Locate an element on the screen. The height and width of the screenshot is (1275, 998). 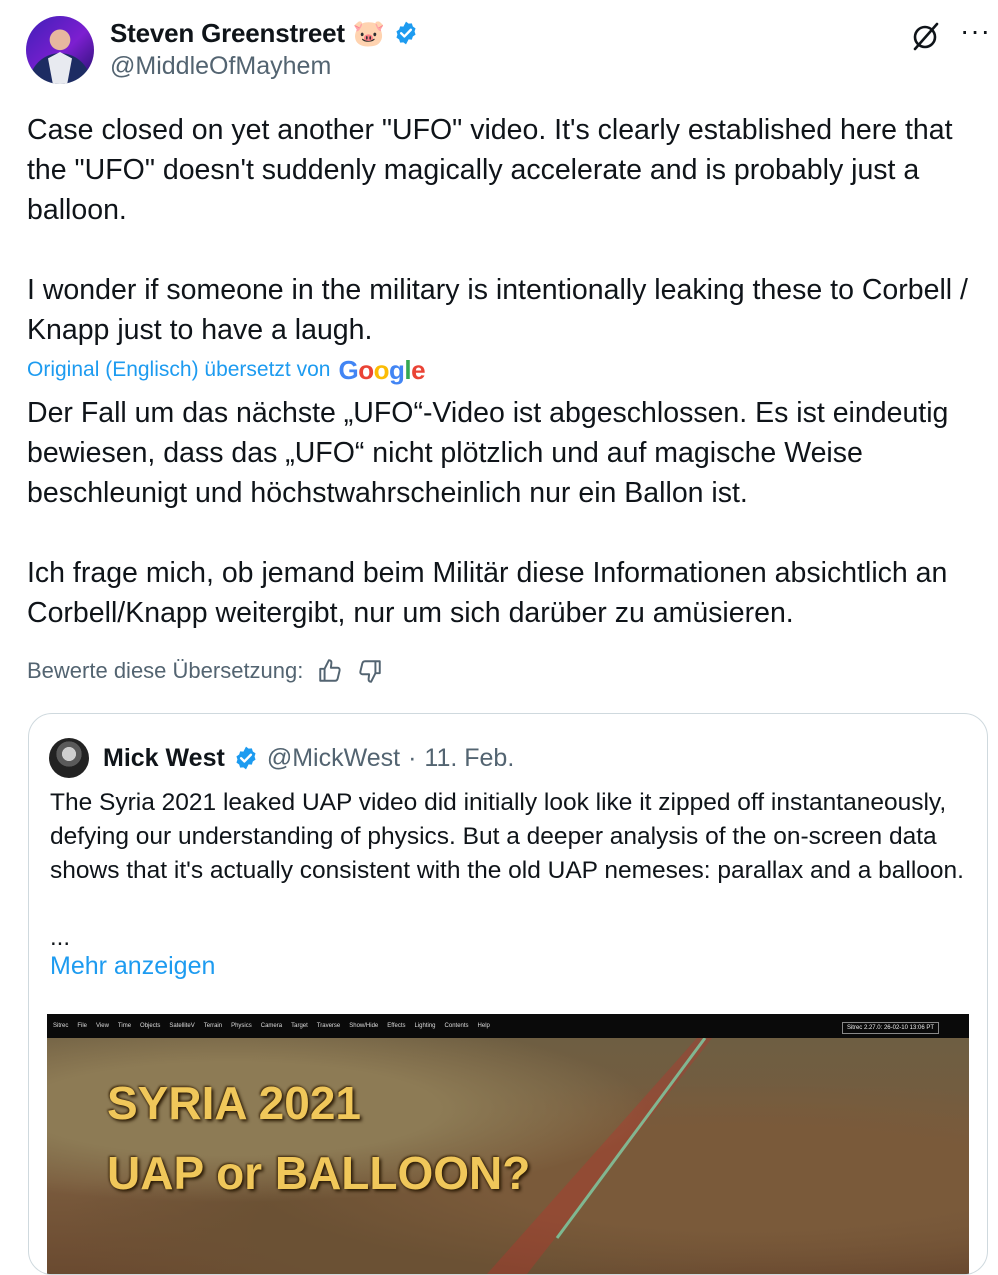
grok-icon is located at coordinates (926, 36).